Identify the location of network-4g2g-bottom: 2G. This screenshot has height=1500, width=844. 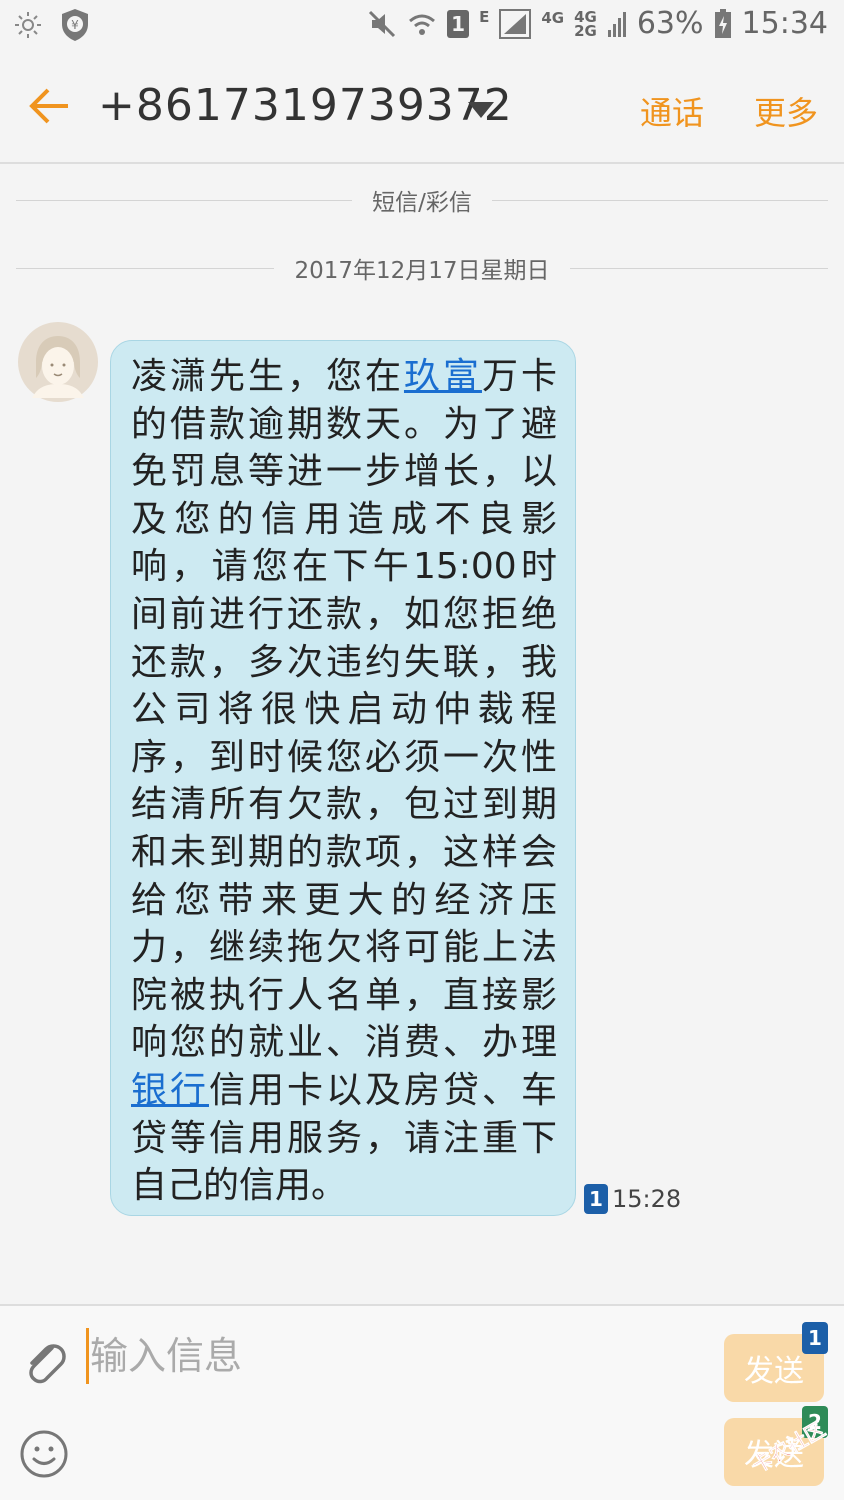
(585, 30).